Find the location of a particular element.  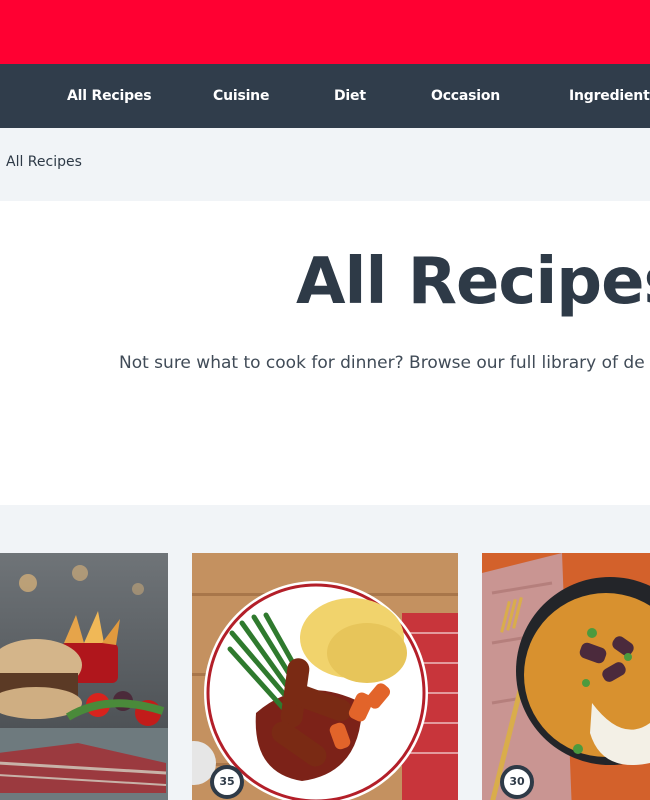

brand-header-bar is located at coordinates (325, 32).